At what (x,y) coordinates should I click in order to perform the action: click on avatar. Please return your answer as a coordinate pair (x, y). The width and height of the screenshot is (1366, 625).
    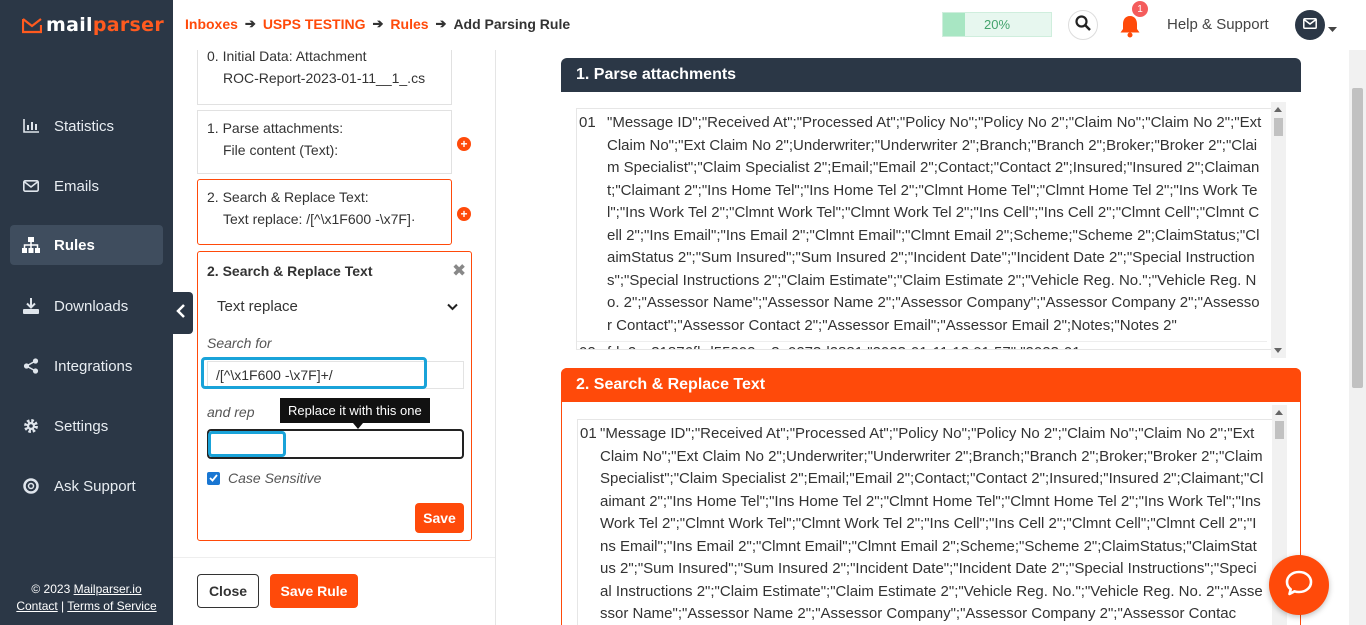
    Looking at the image, I should click on (1310, 25).